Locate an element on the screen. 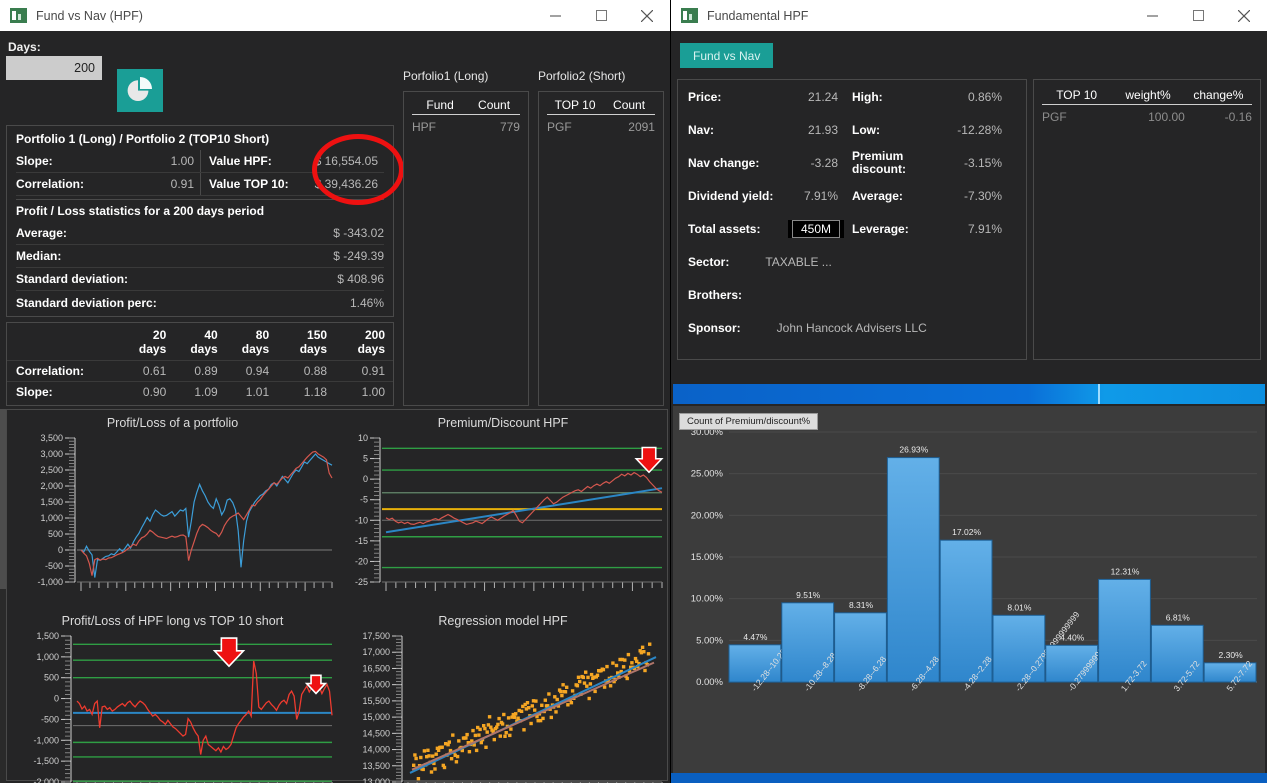 The width and height of the screenshot is (1267, 783). svg-text: -15 is located at coordinates (361, 541).